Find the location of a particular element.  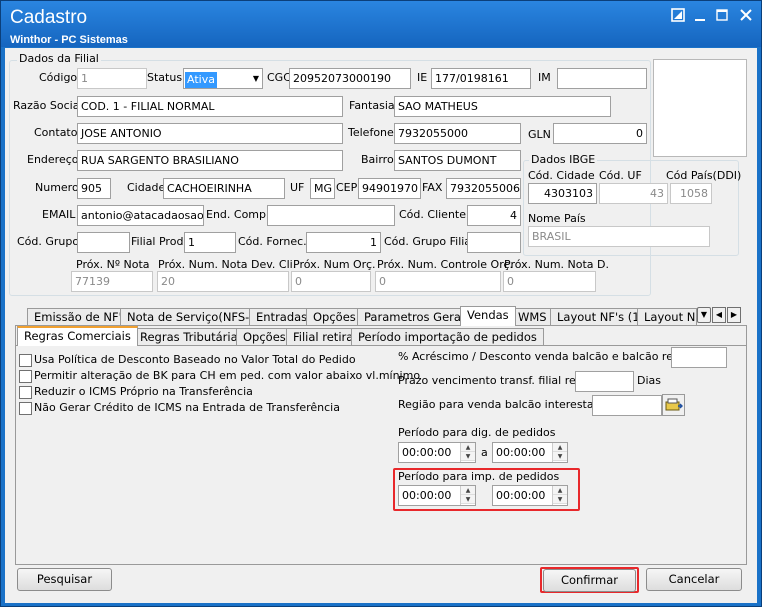

prox-nota-dev-field: 20 is located at coordinates (223, 281).